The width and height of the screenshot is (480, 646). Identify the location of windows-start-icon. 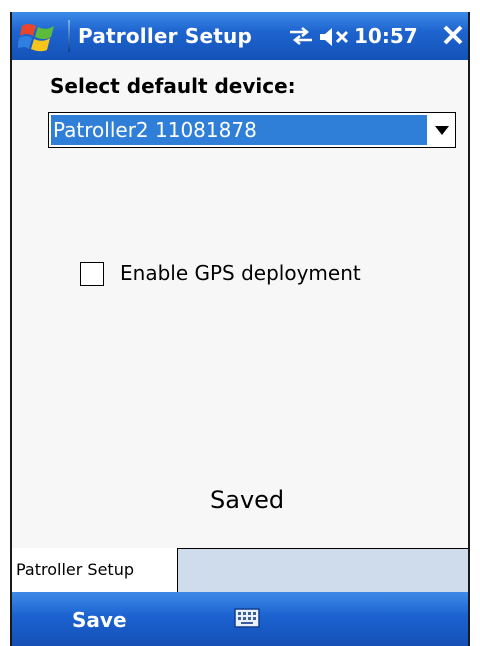
(36, 38).